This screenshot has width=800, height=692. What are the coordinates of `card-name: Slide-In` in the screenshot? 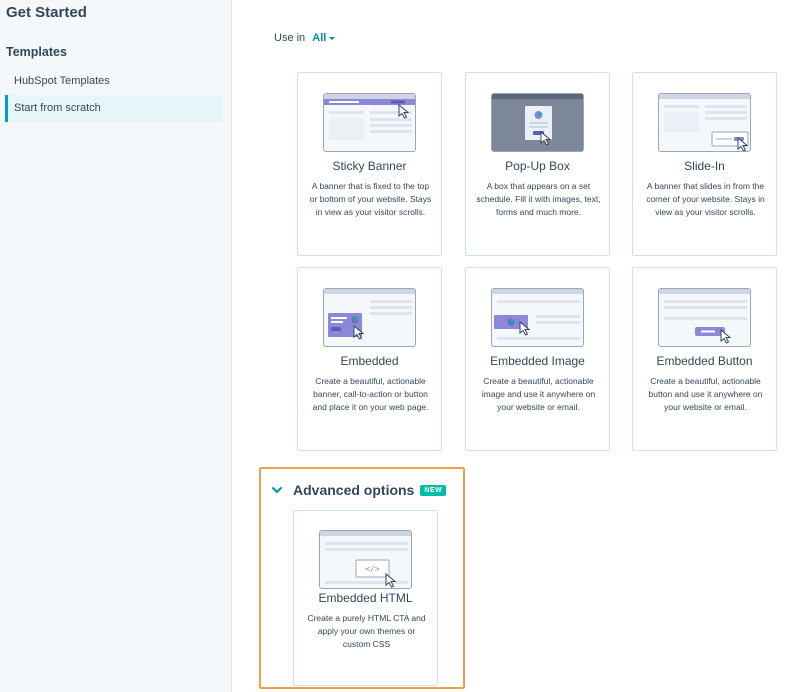 It's located at (704, 166).